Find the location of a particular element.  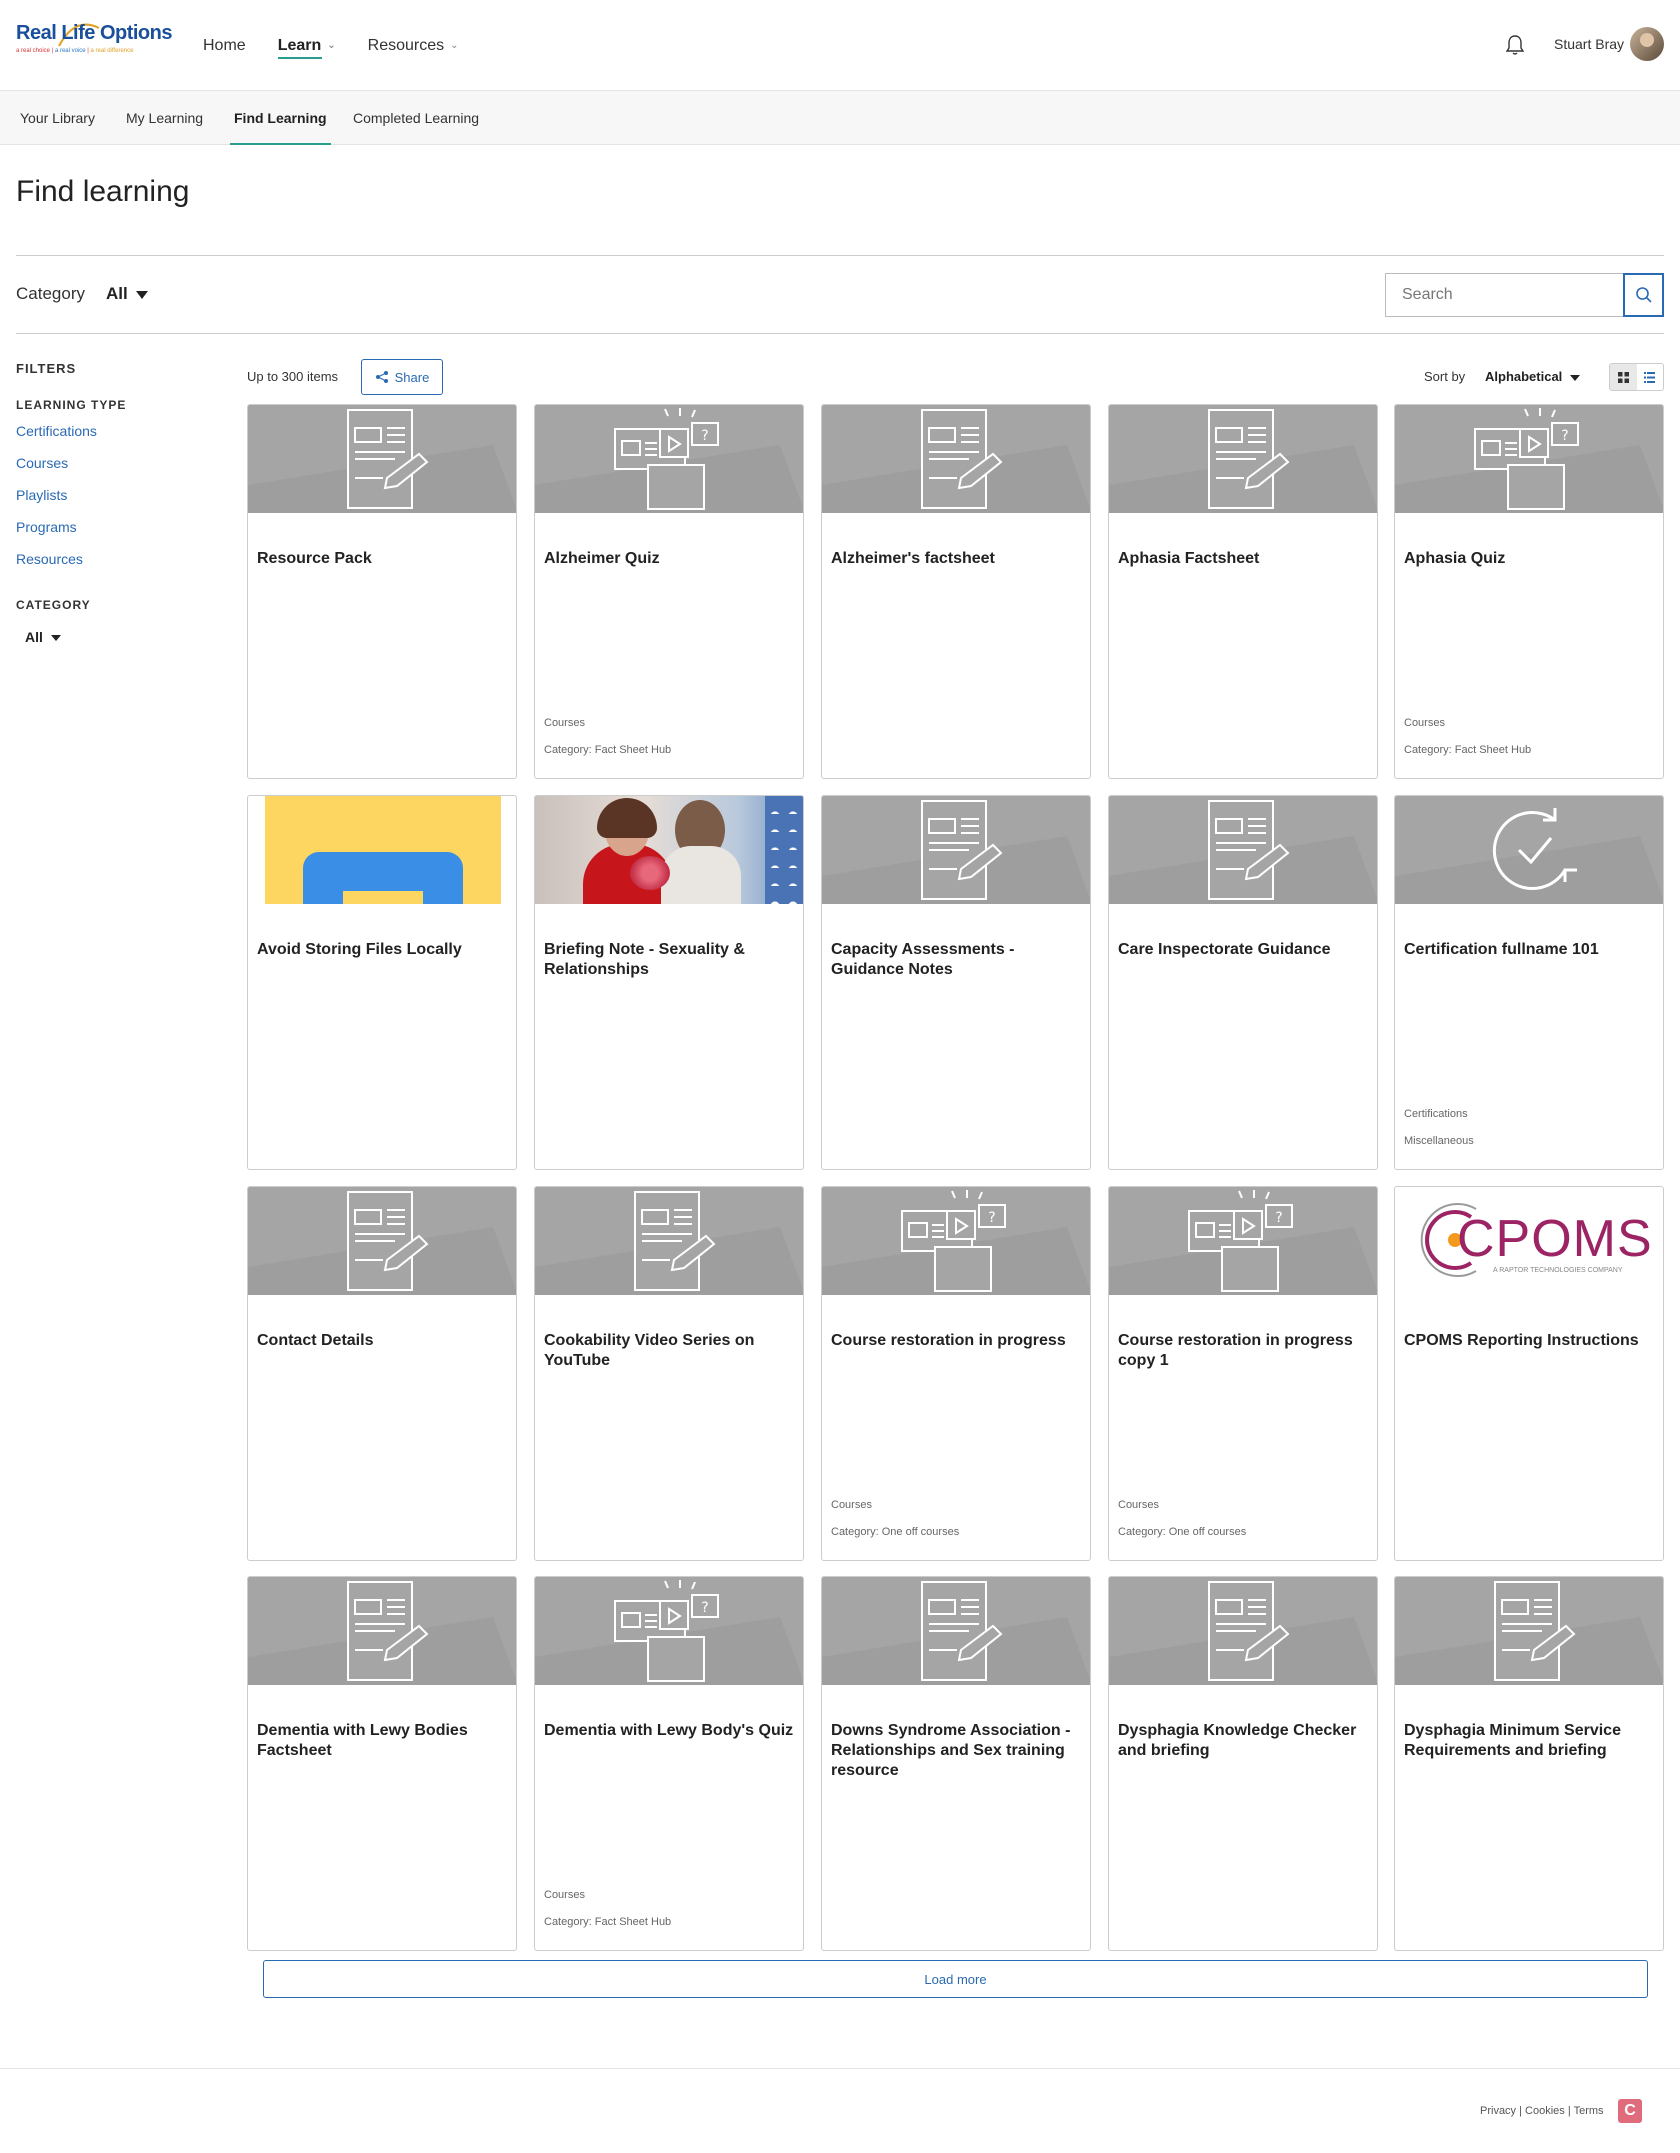

card-thumbnail: CPOMS A RAPTOR TECHNOLOGIES COMPANY is located at coordinates (1529, 1241).